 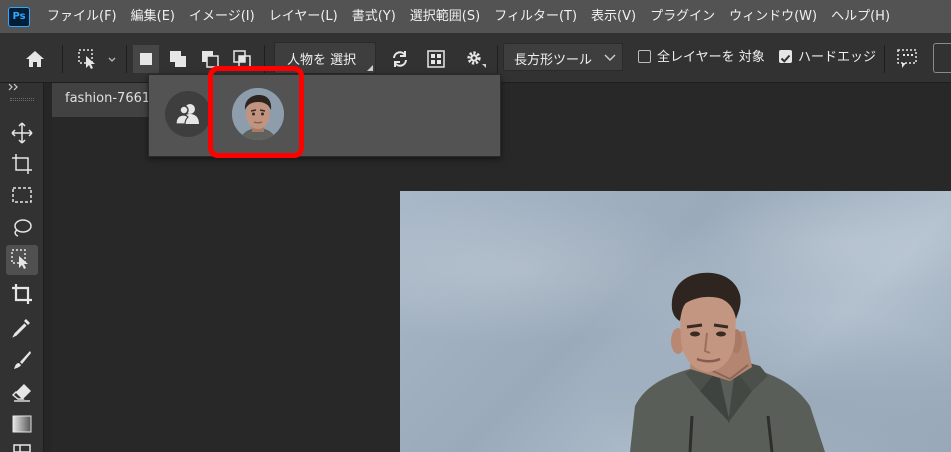 I want to click on photoshop-logo-icon: Ps, so click(x=19, y=16).